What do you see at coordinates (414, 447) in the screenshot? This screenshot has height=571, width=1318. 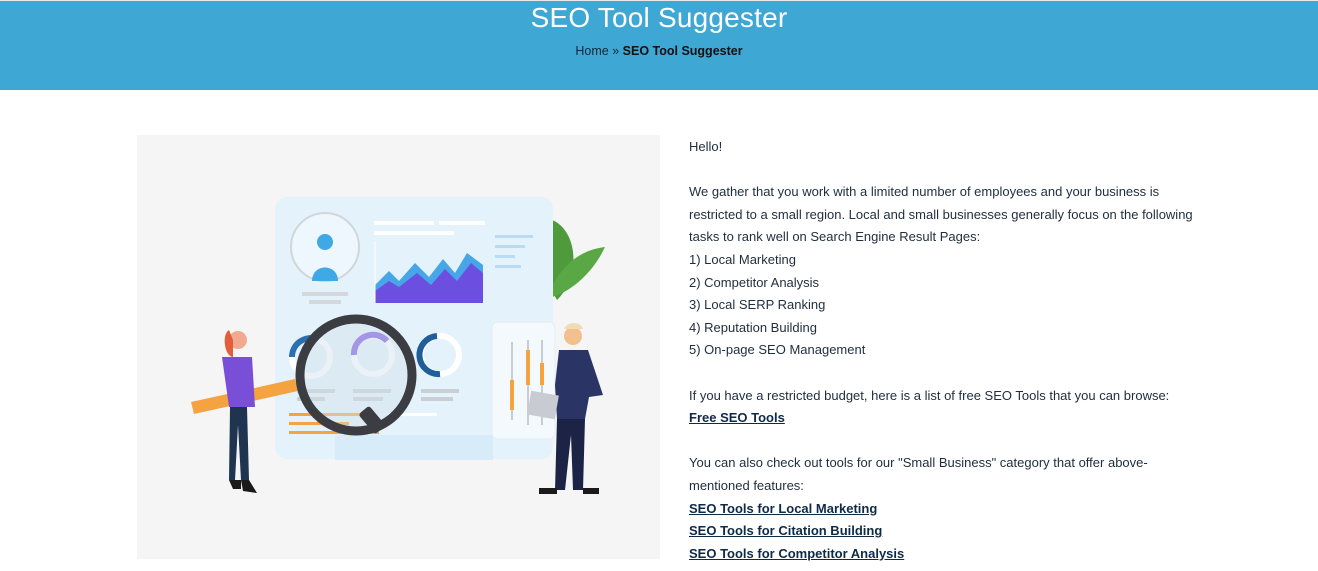 I see `panel-base` at bounding box center [414, 447].